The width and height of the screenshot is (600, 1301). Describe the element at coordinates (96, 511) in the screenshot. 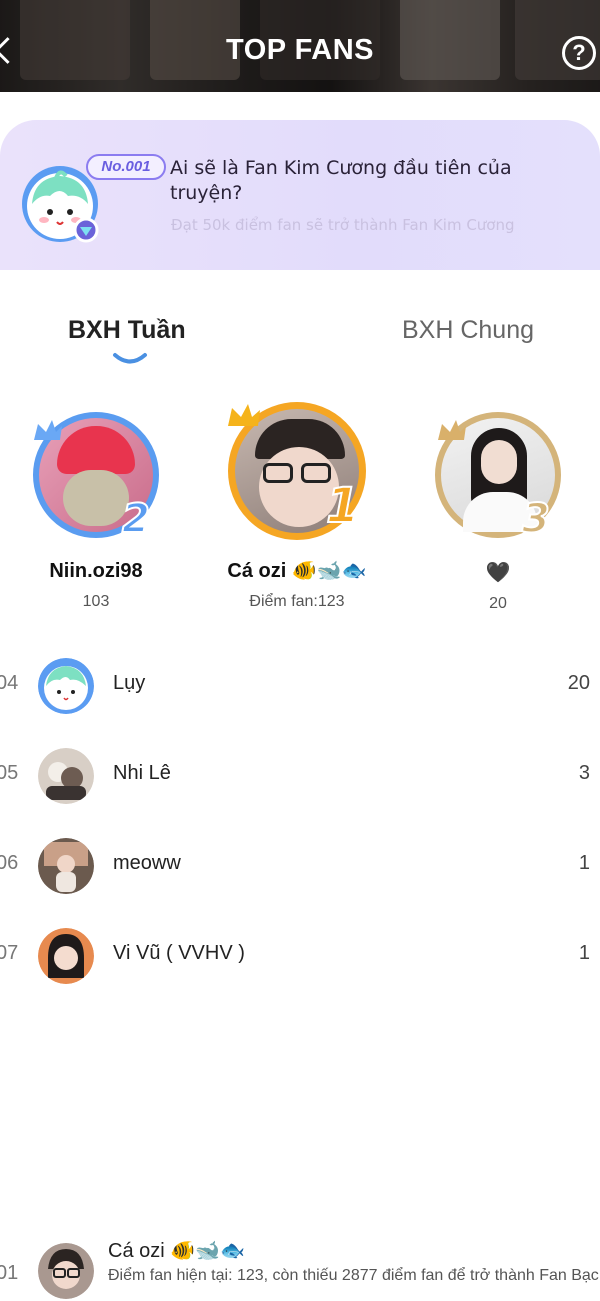

I see `podium-second-place: 2 Niin.ozi98 103` at that location.